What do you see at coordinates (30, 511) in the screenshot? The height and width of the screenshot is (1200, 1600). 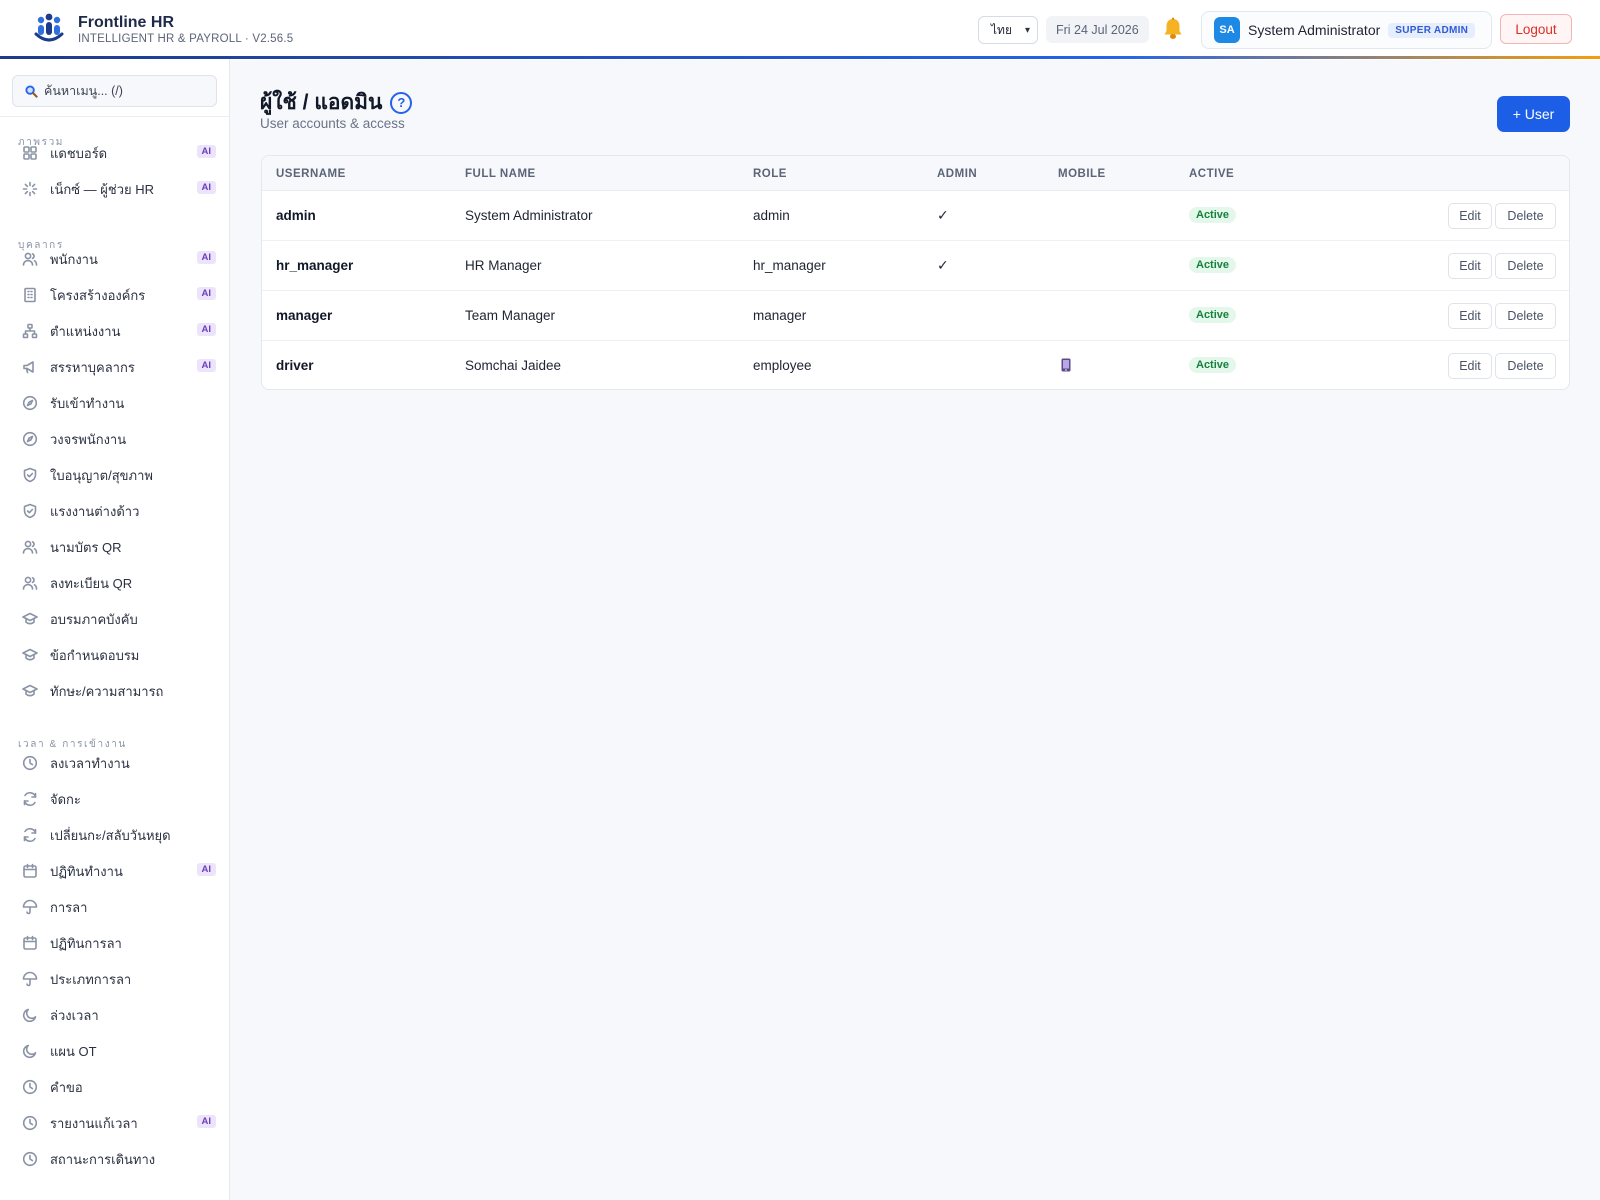 I see `shield-icon` at bounding box center [30, 511].